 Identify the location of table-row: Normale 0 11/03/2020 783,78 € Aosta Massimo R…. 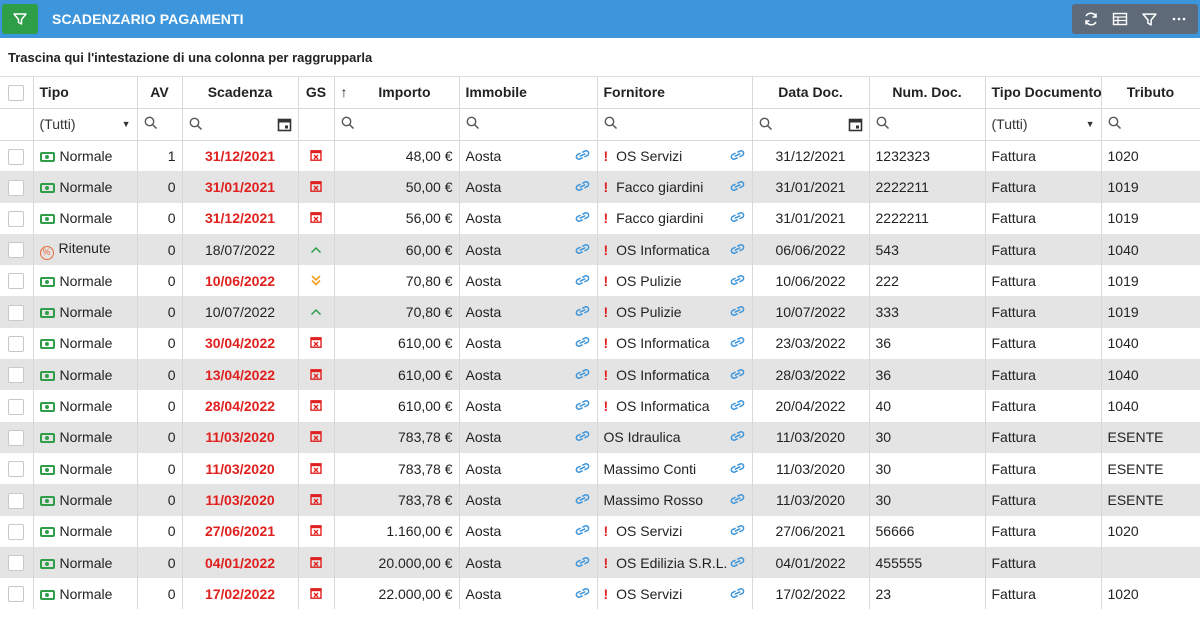
(600, 500).